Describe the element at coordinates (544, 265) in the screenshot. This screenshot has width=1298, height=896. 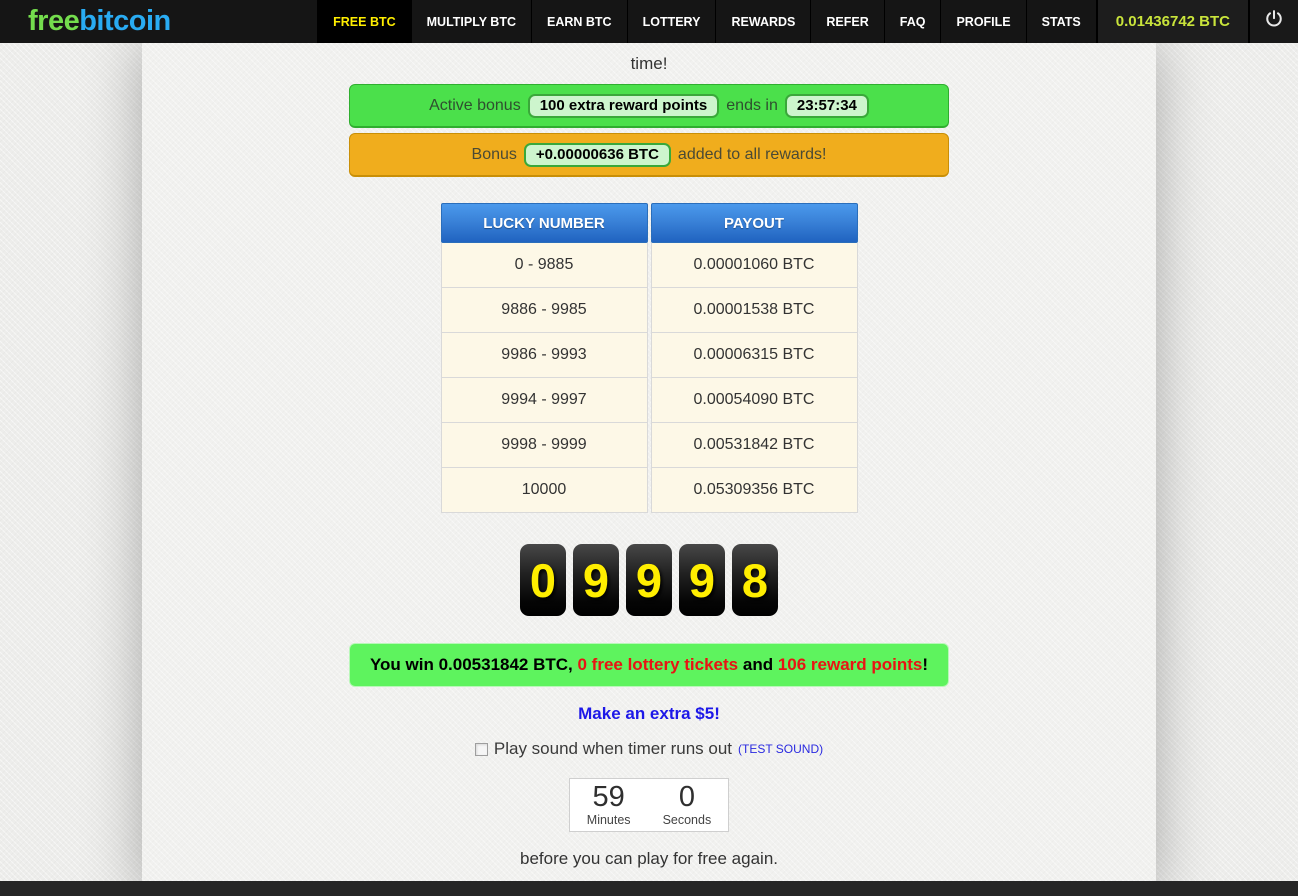
I see `lucky-number-range: 0 - 9885` at that location.